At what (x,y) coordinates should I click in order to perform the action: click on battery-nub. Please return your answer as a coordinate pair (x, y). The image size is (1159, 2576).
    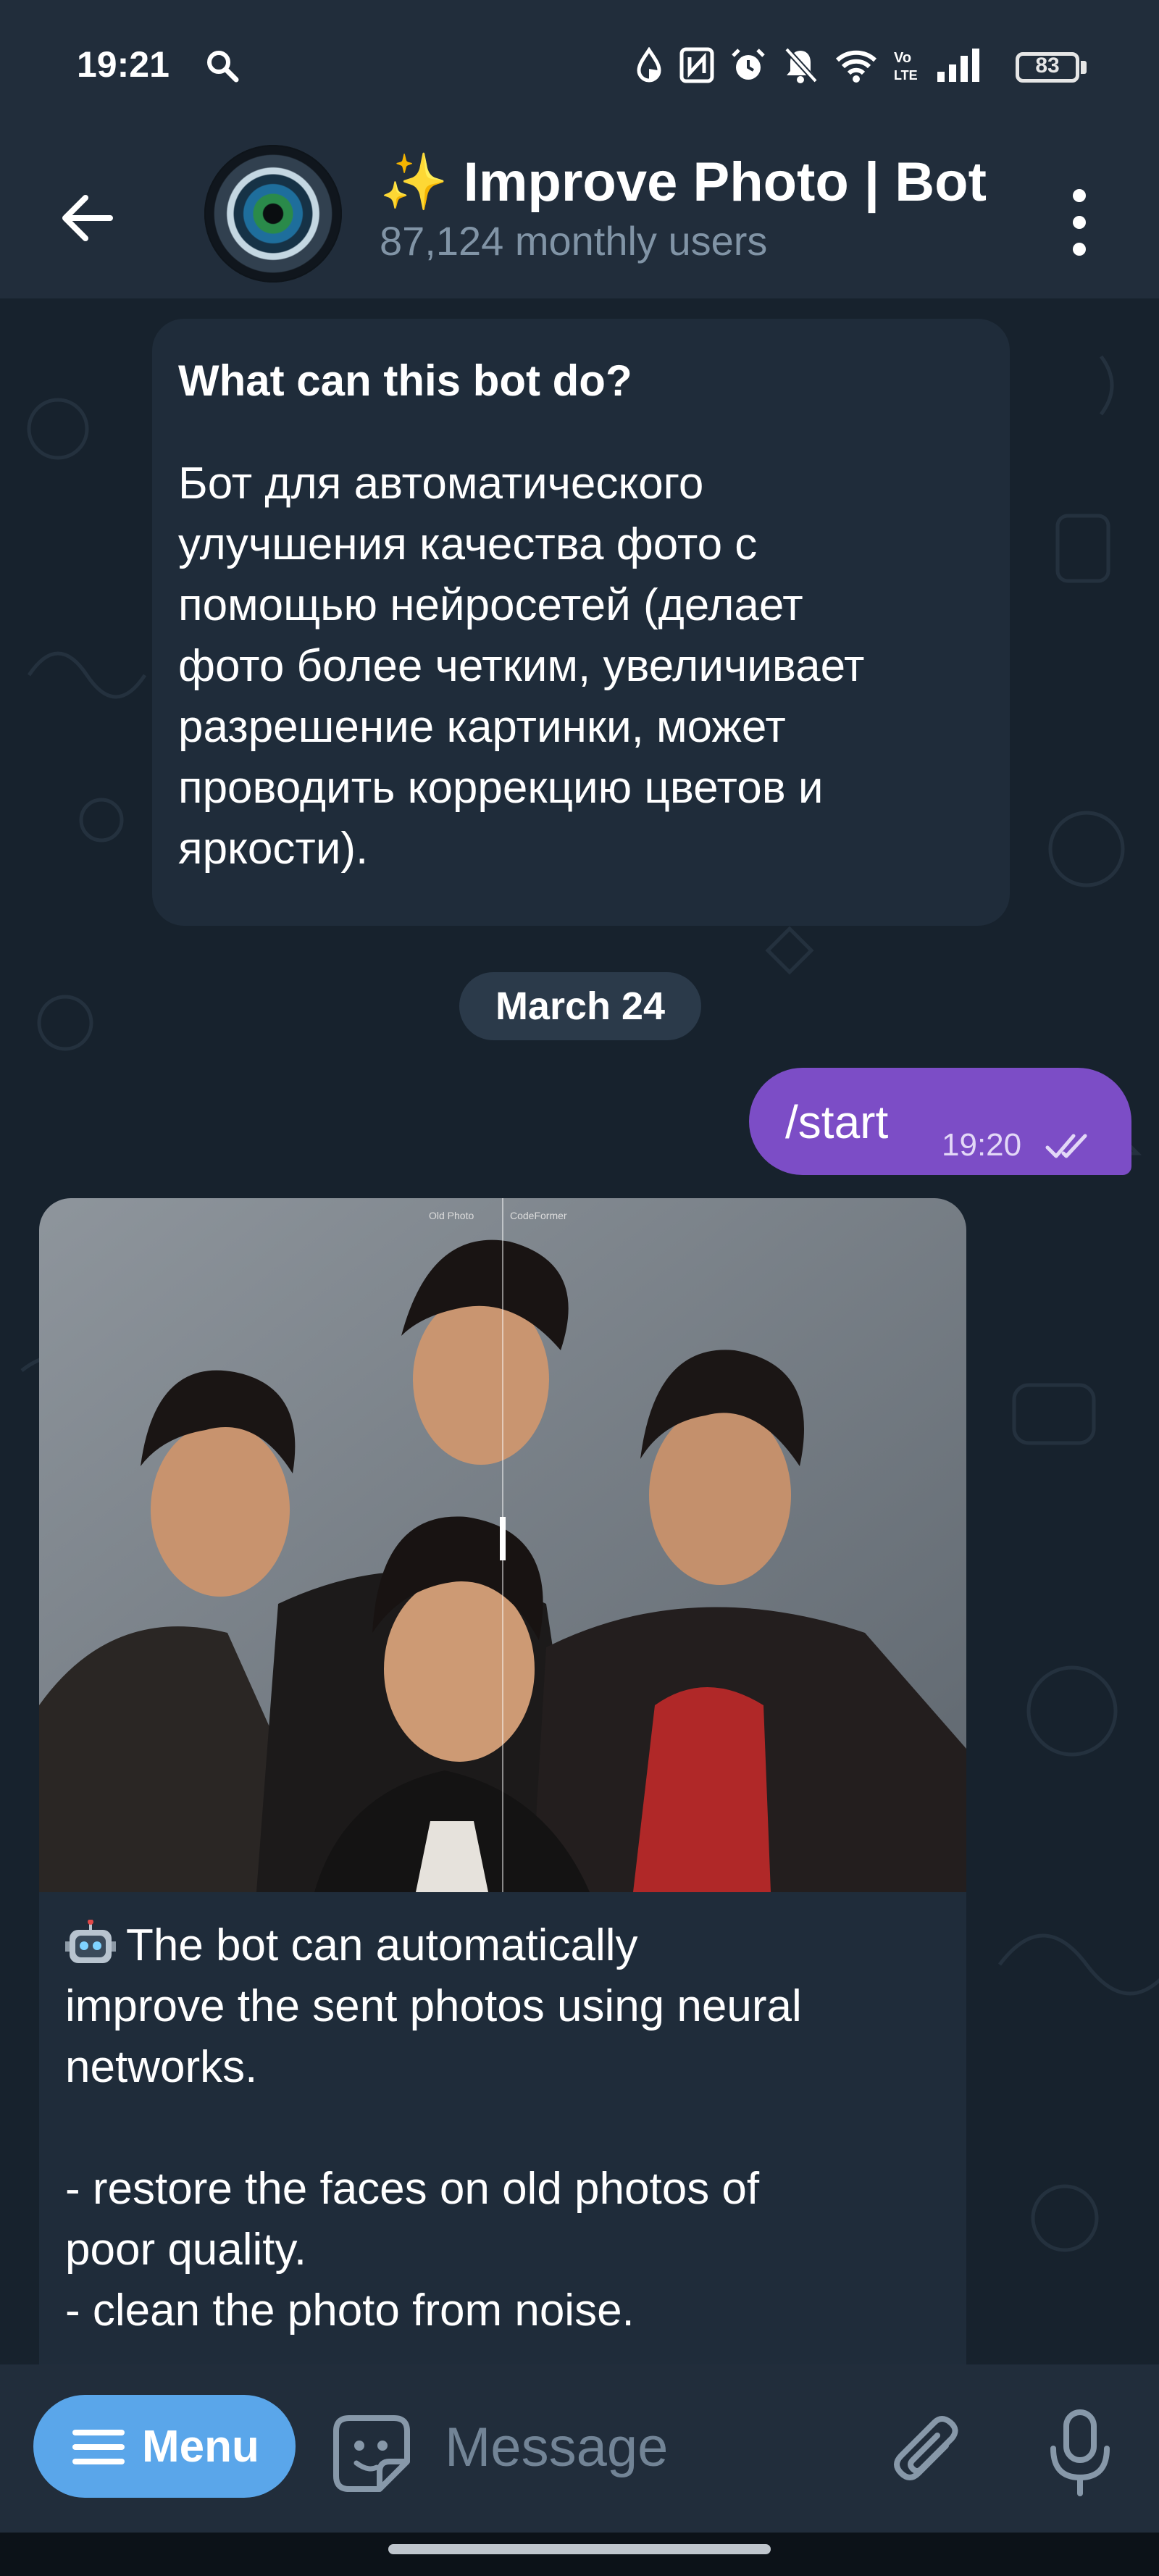
    Looking at the image, I should click on (1084, 67).